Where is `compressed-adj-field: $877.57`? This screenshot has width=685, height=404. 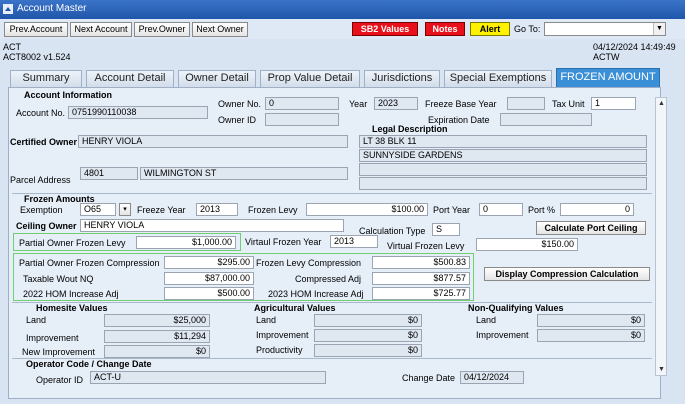 compressed-adj-field: $877.57 is located at coordinates (421, 278).